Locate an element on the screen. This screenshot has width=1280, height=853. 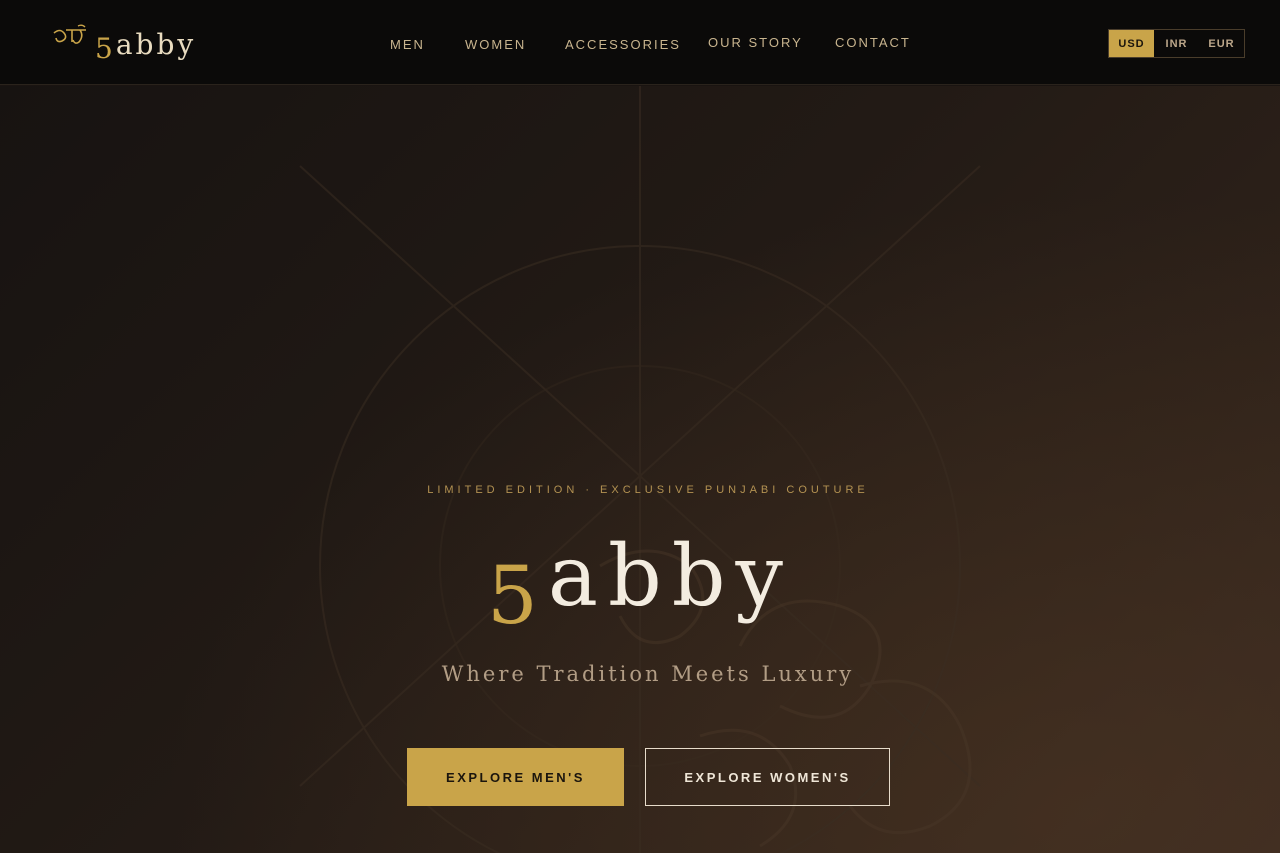
currency-switcher: USD INR EUR is located at coordinates (1176, 43).